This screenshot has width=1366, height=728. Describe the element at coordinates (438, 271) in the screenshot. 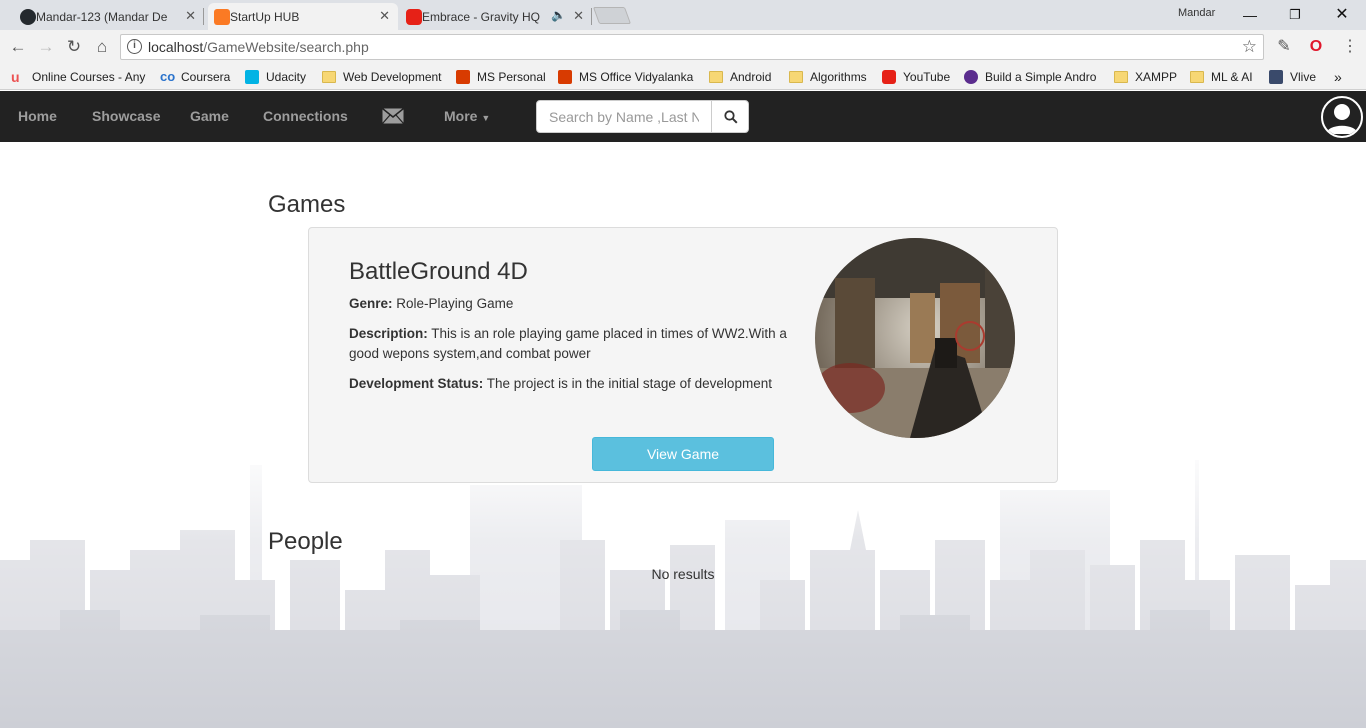

I see `game-title: BattleGround 4D` at that location.